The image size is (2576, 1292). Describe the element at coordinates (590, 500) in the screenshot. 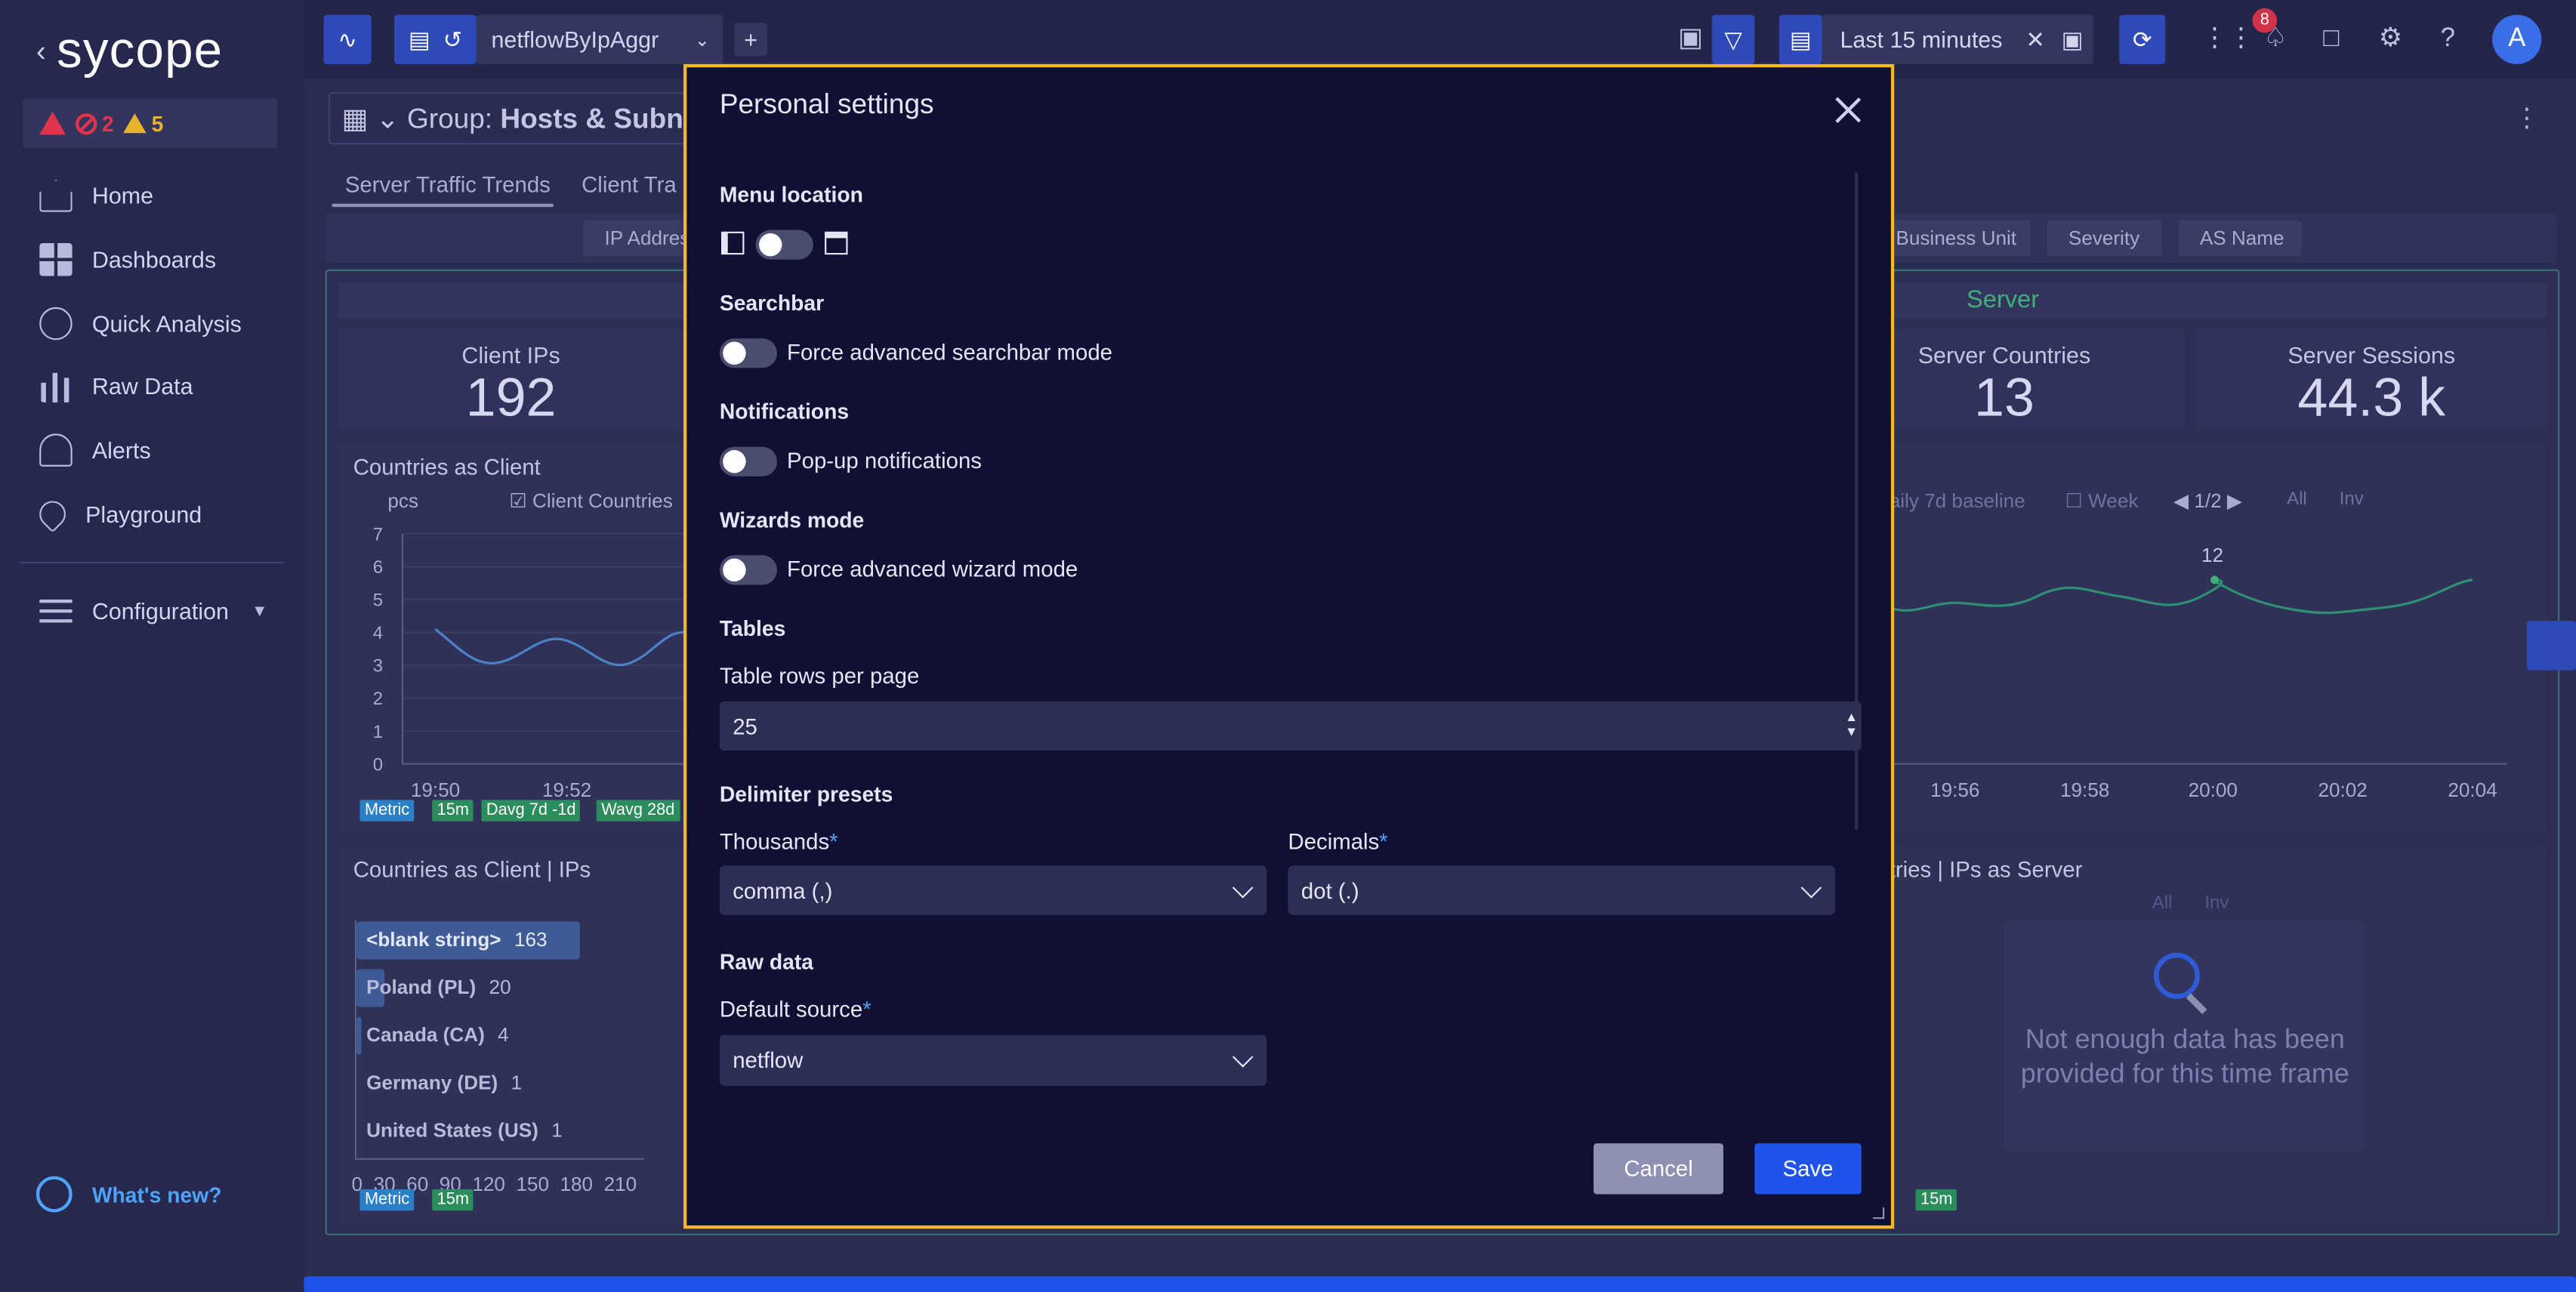

I see `legend-client-countries: ☑ Client Countries` at that location.